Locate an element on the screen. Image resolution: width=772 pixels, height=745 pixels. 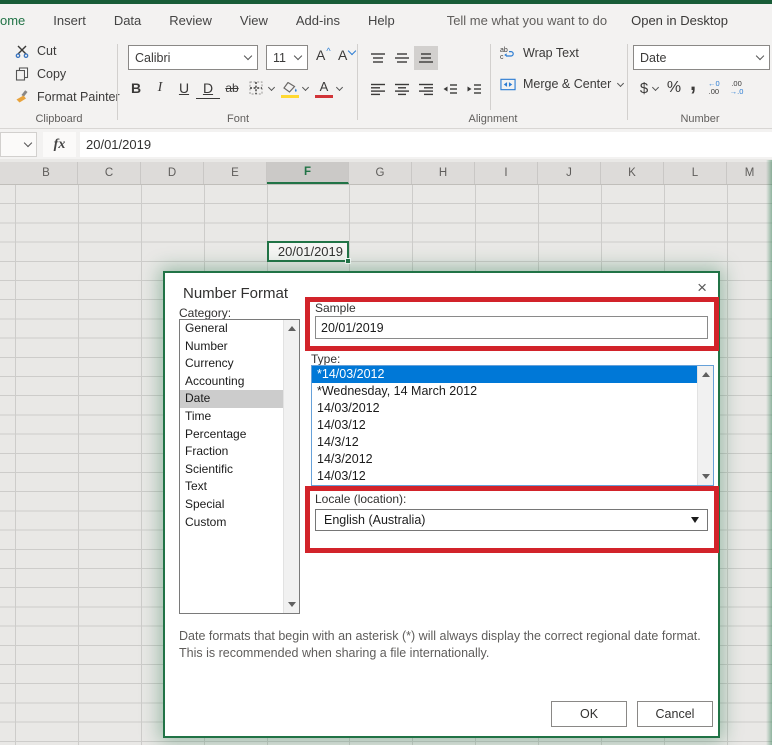
double-underline-button: D is located at coordinates (208, 88).